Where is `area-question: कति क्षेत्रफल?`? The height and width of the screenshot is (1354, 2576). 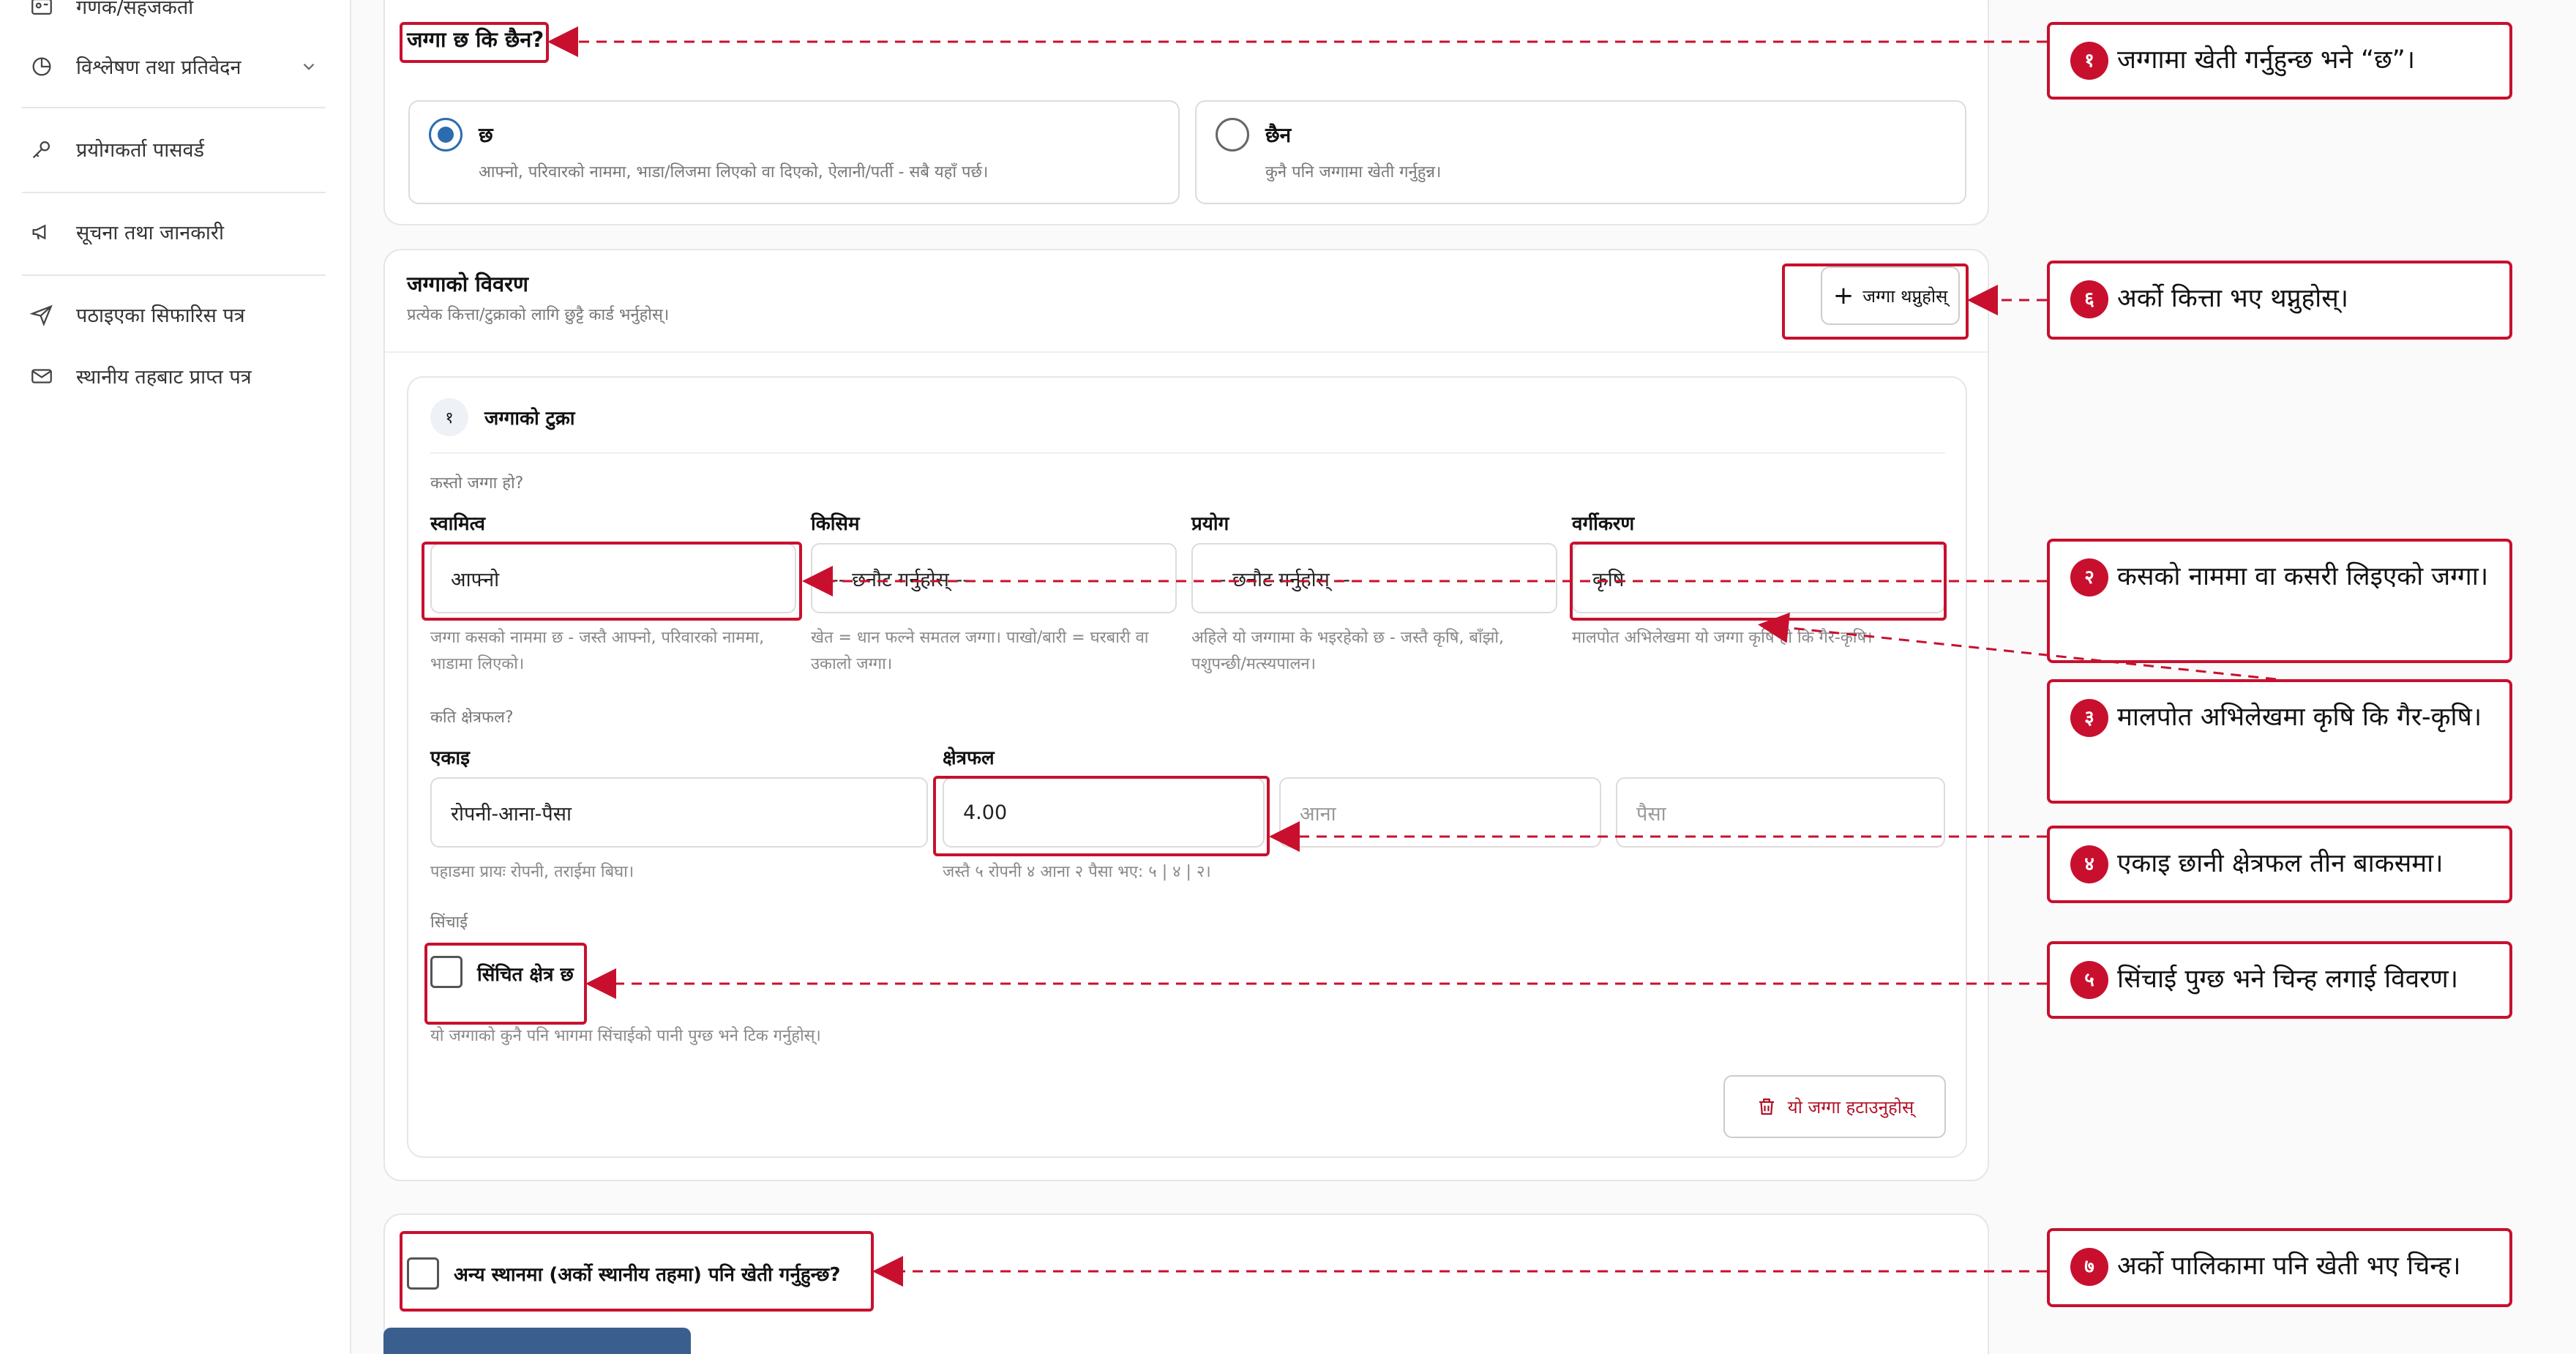 area-question: कति क्षेत्रफल? is located at coordinates (472, 717).